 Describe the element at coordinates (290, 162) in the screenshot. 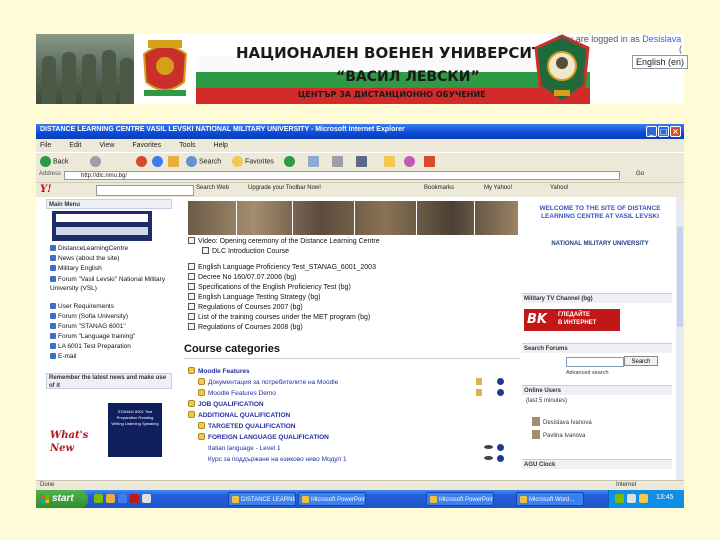

I see `history-button` at that location.